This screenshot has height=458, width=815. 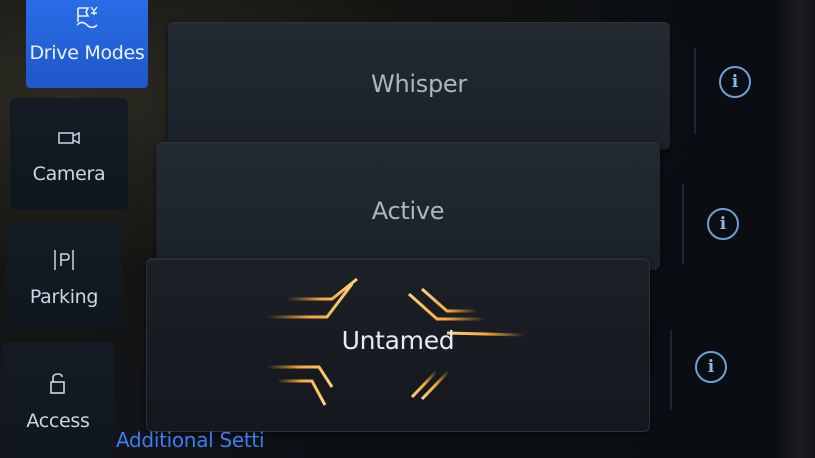 What do you see at coordinates (408, 211) in the screenshot?
I see `mode-label: Active` at bounding box center [408, 211].